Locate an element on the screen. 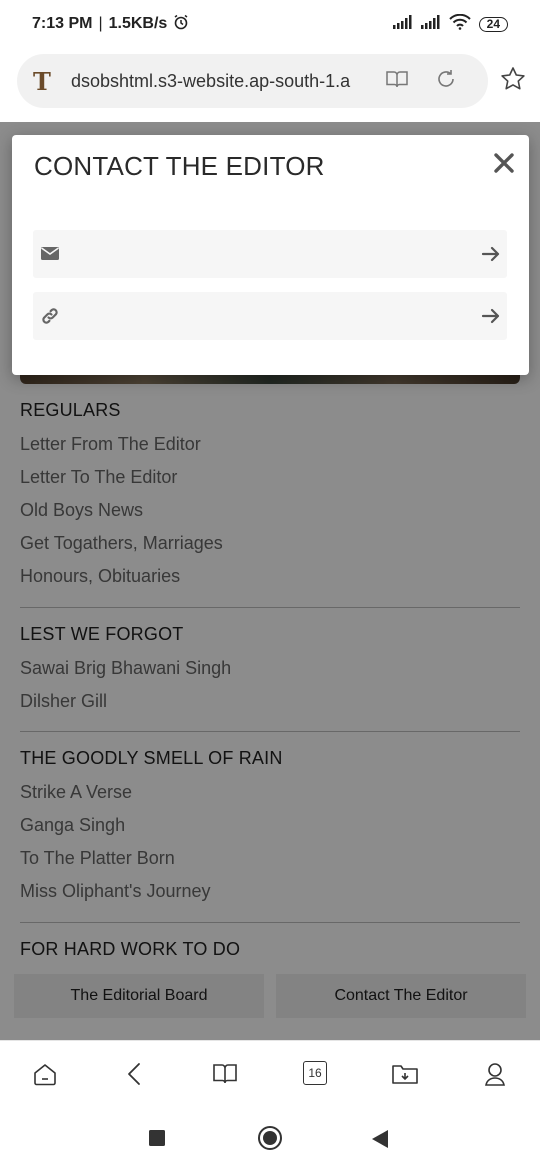 Image resolution: width=540 pixels, height=1170 pixels. back-icon is located at coordinates (135, 1076).